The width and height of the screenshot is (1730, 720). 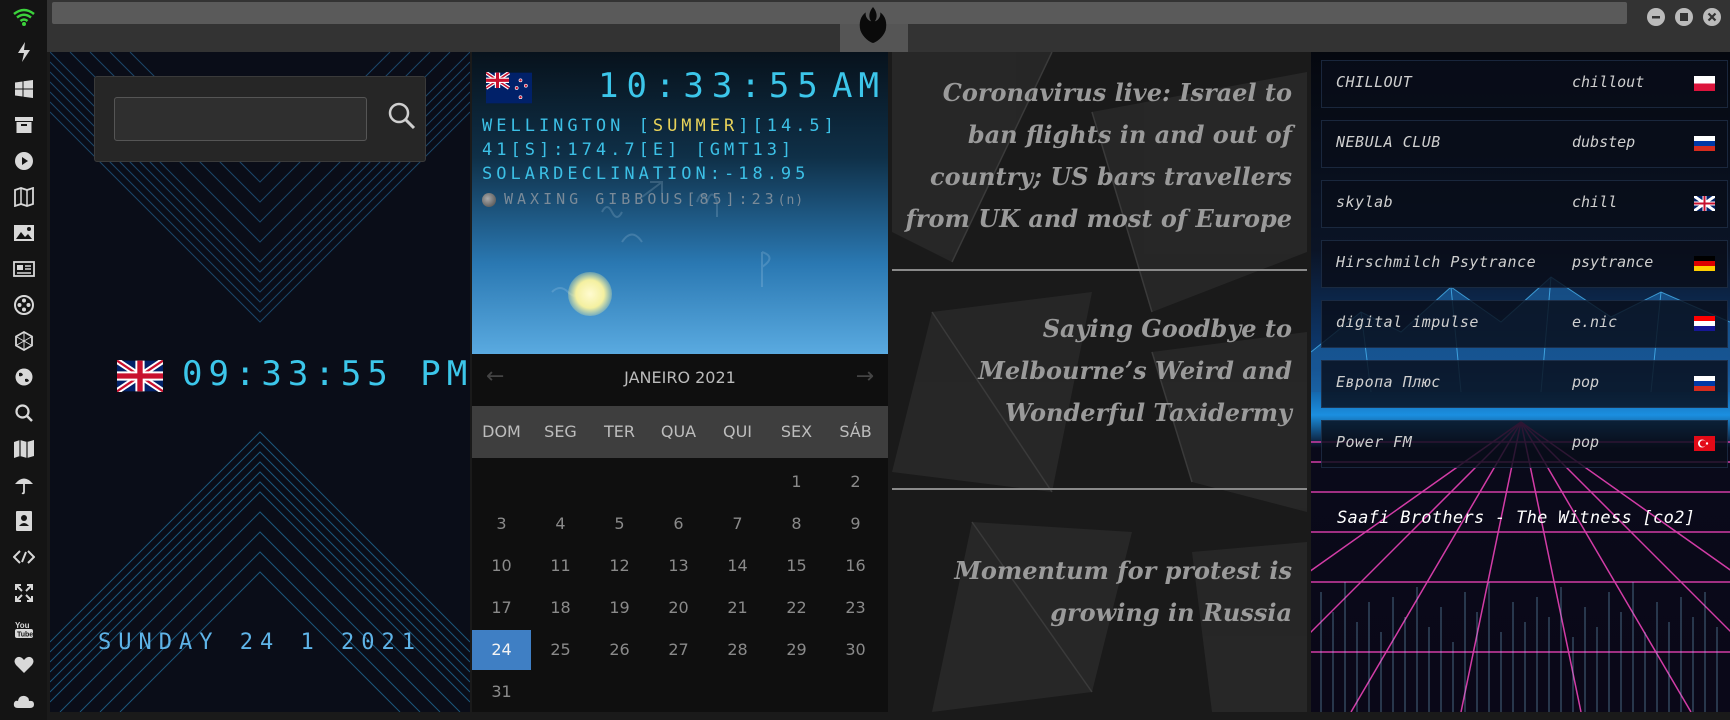 What do you see at coordinates (796, 650) in the screenshot?
I see `calendar-day: 29` at bounding box center [796, 650].